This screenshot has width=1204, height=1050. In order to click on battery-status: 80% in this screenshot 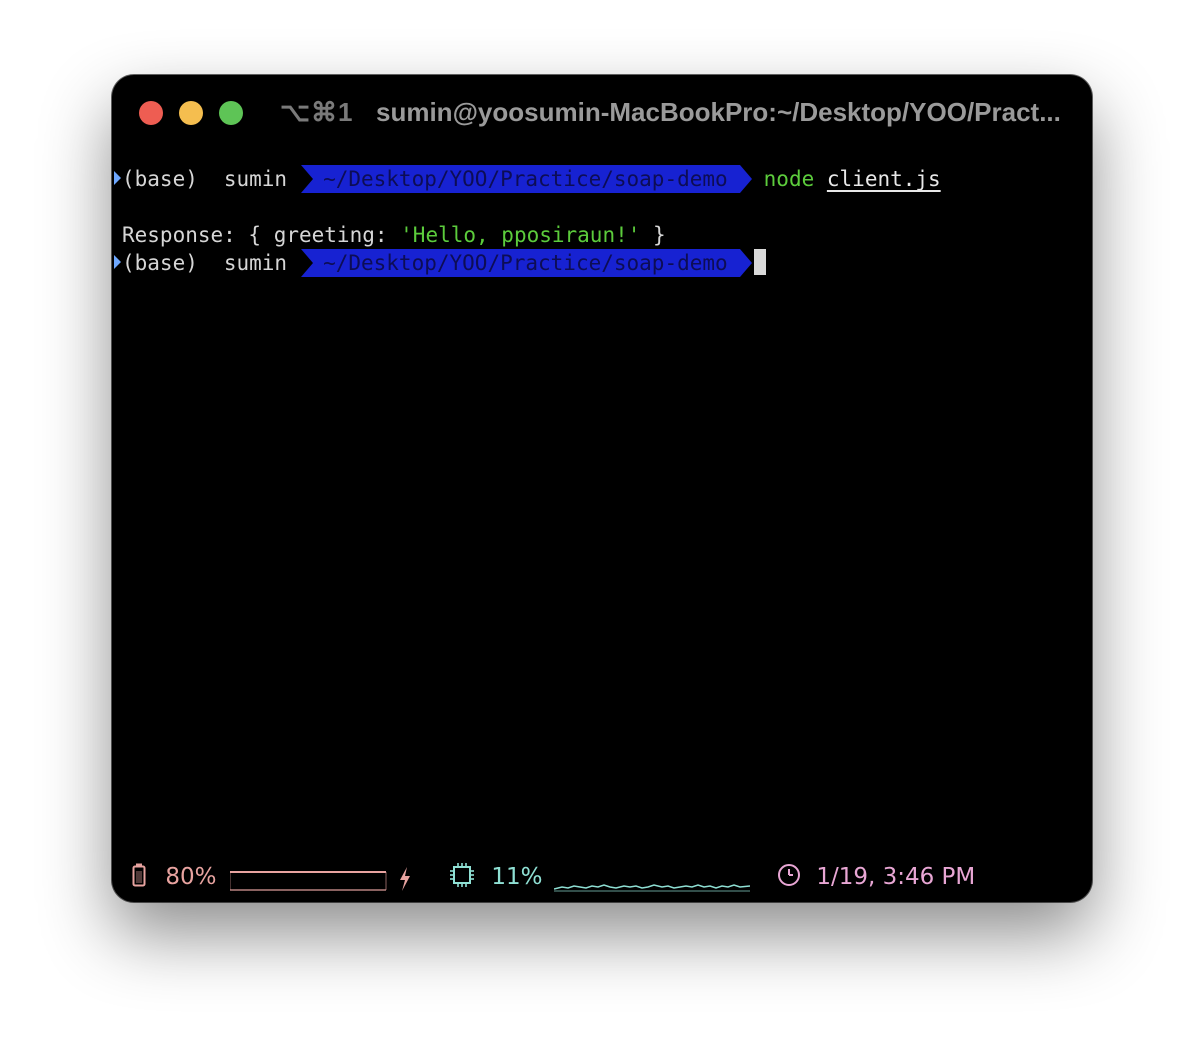, I will do `click(174, 877)`.